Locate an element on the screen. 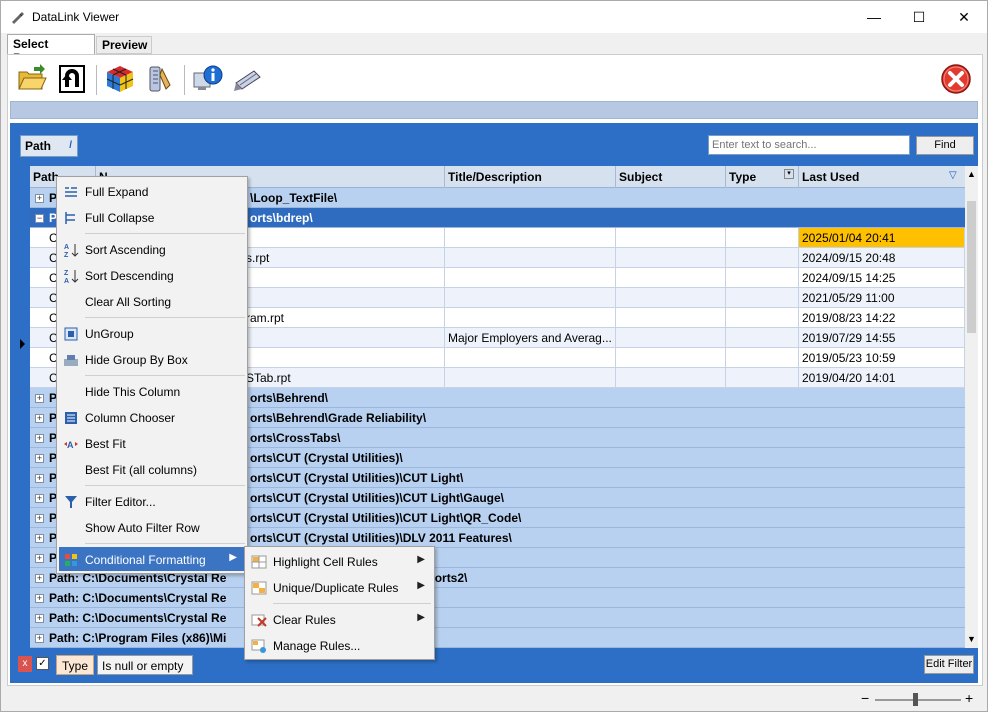  column-header-last-used: Last Used ▽ is located at coordinates (882, 177).